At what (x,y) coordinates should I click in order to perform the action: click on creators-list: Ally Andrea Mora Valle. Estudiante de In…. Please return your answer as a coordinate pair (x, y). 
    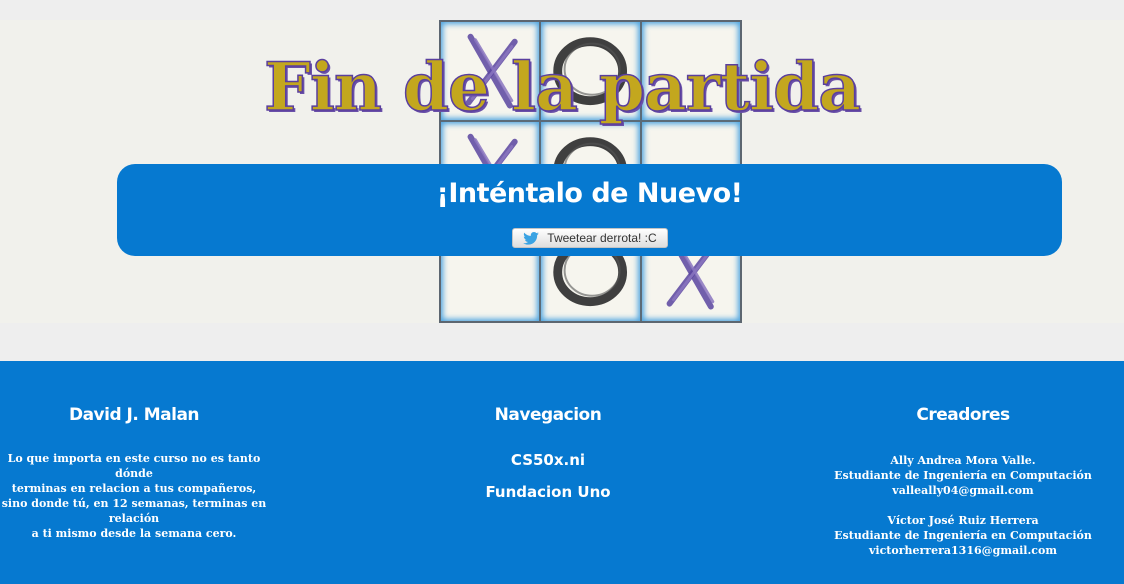
    Looking at the image, I should click on (963, 505).